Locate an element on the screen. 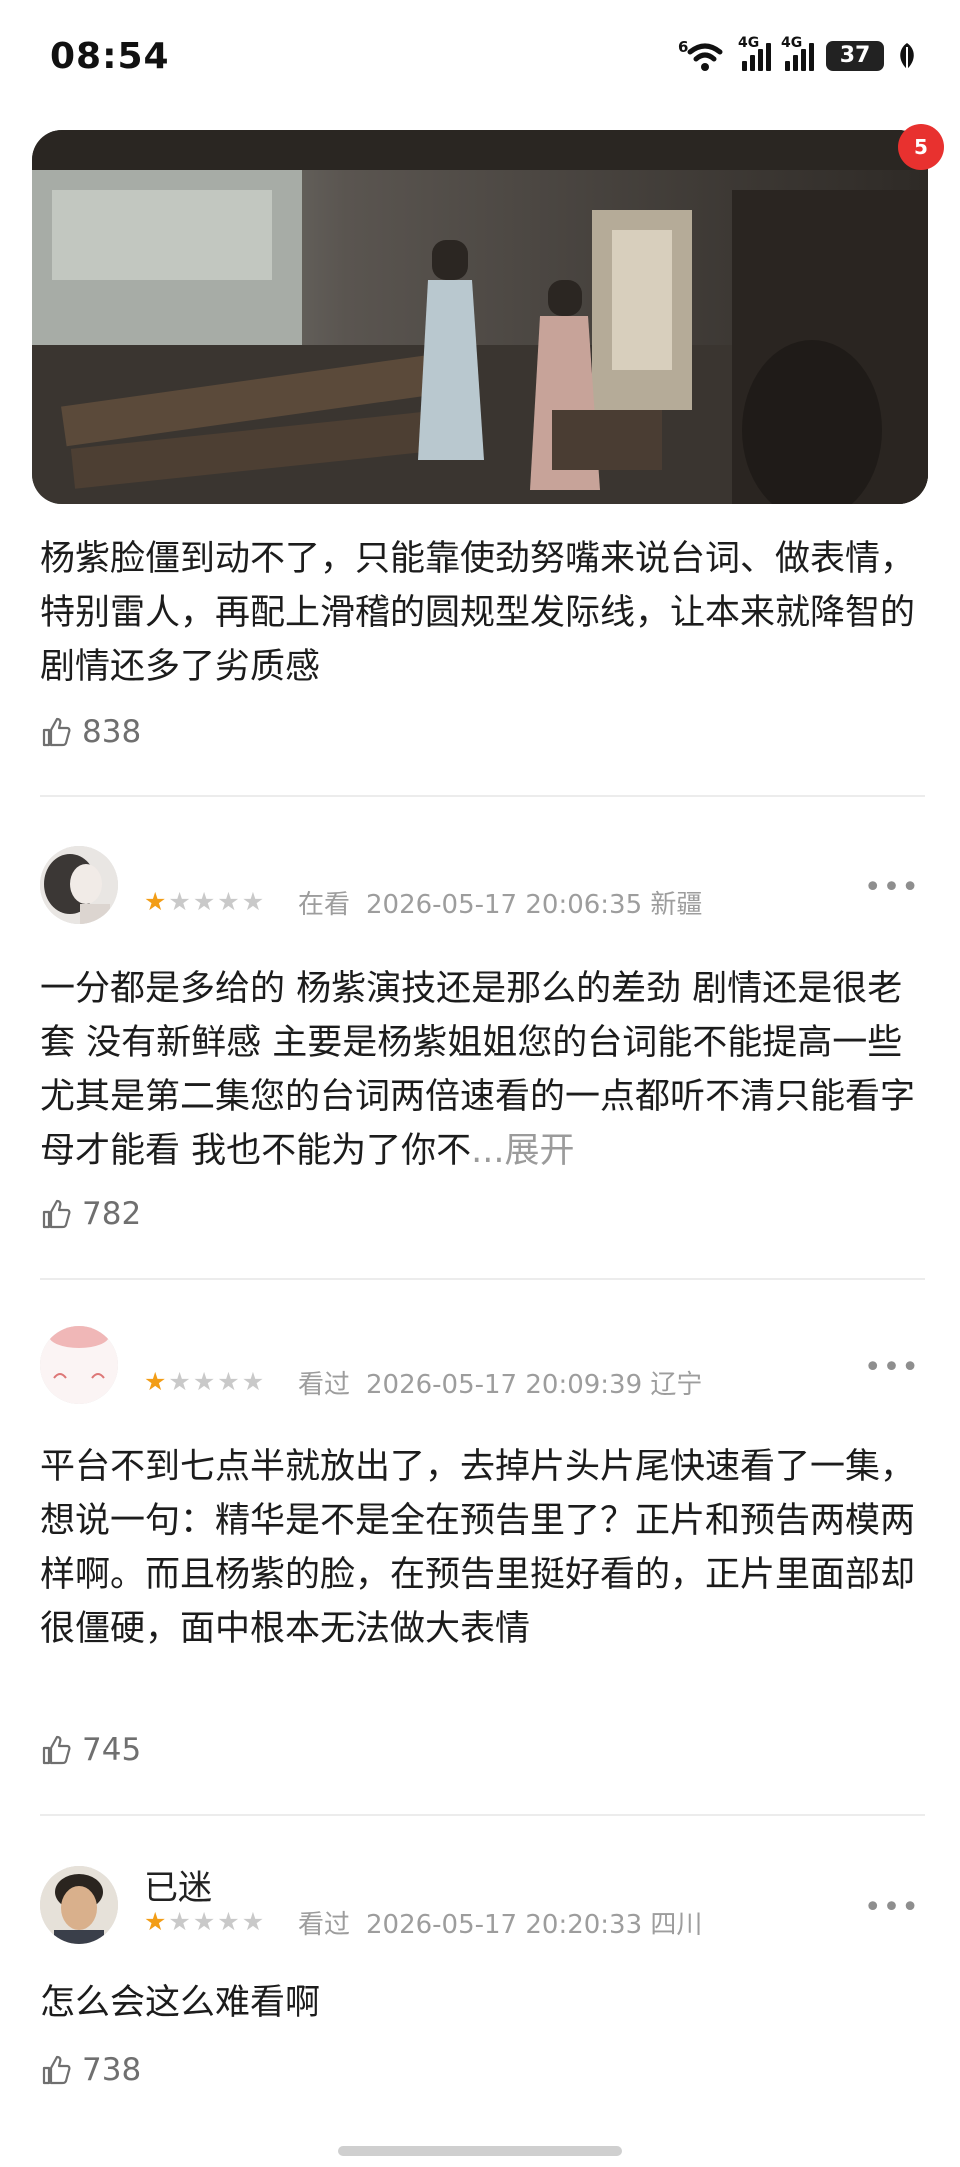 Image resolution: width=960 pixels, height=2167 pixels. wifi-icon: 6 is located at coordinates (703, 55).